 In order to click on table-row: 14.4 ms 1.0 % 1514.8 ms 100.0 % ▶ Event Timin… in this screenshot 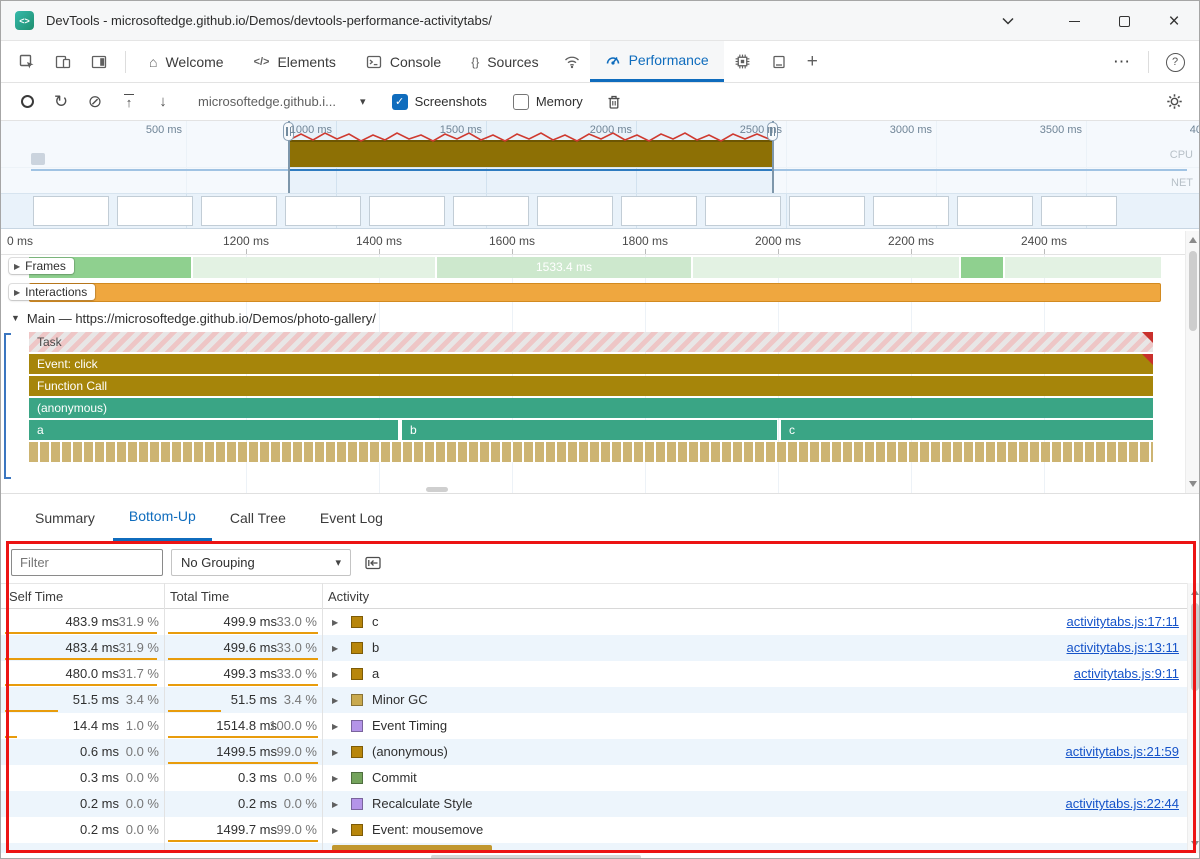, I will do `click(594, 726)`.